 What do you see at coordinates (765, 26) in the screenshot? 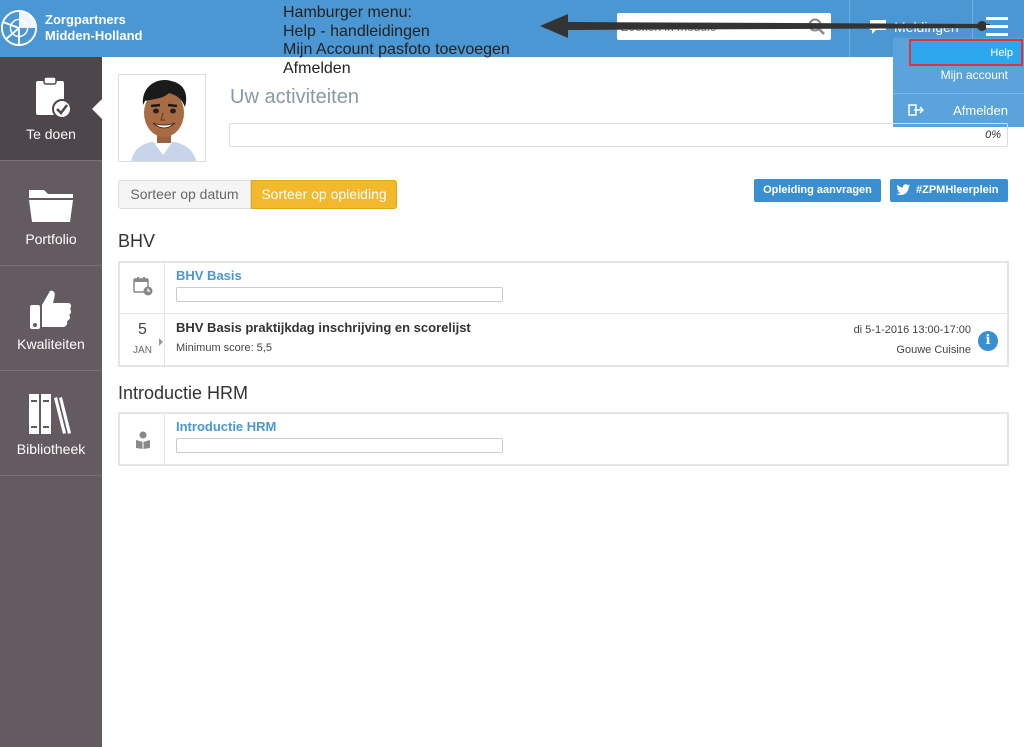
I see `annotation-arrow-icon` at bounding box center [765, 26].